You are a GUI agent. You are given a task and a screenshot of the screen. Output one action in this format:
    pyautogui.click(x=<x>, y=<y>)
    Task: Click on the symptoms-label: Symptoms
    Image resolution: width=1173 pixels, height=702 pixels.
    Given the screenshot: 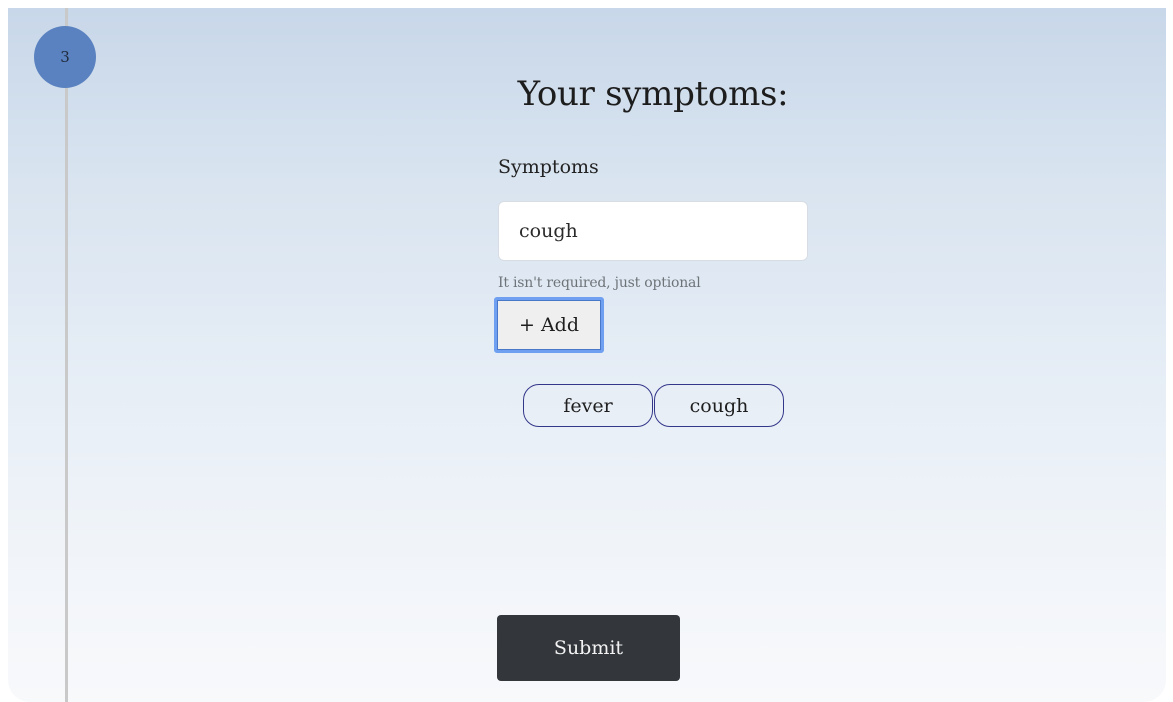 What is the action you would take?
    pyautogui.click(x=548, y=167)
    